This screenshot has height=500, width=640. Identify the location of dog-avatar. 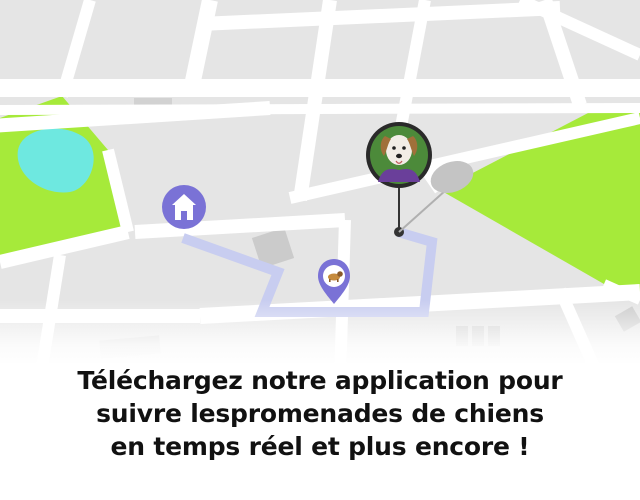
(399, 155).